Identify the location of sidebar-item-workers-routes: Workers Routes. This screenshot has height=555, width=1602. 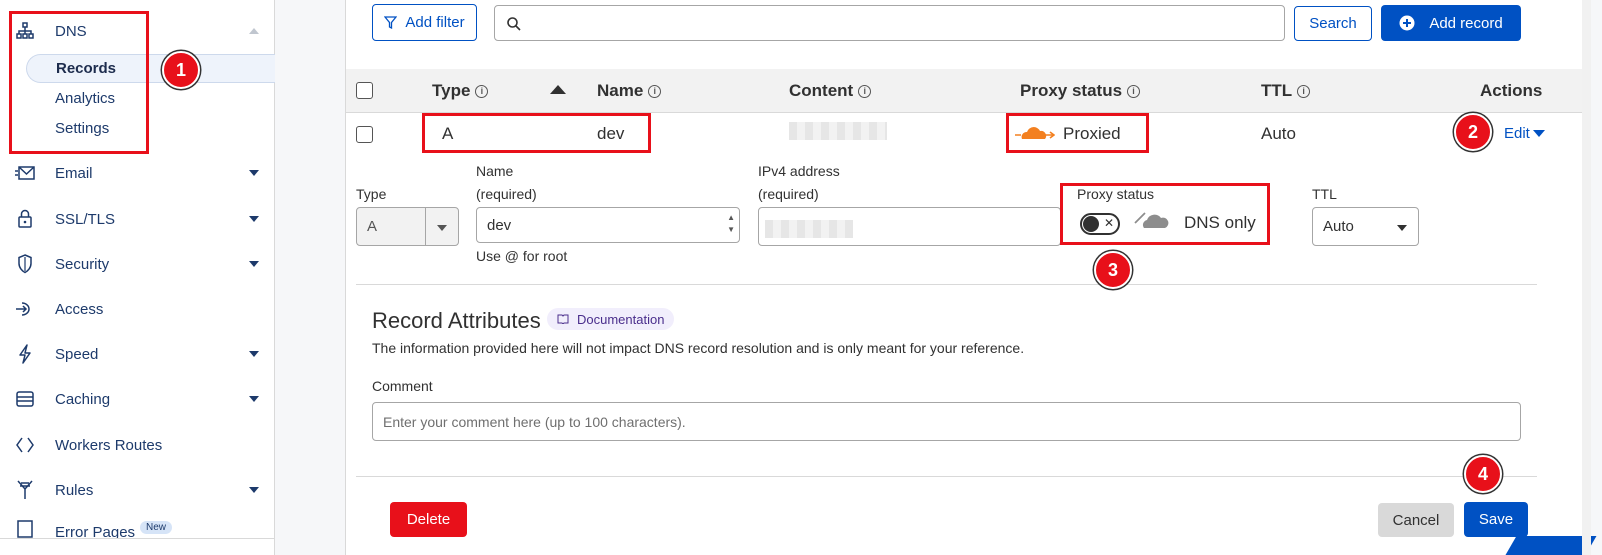
(137, 445).